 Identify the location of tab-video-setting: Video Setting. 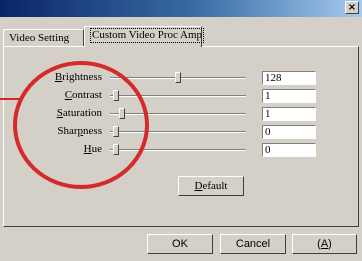
(43, 37).